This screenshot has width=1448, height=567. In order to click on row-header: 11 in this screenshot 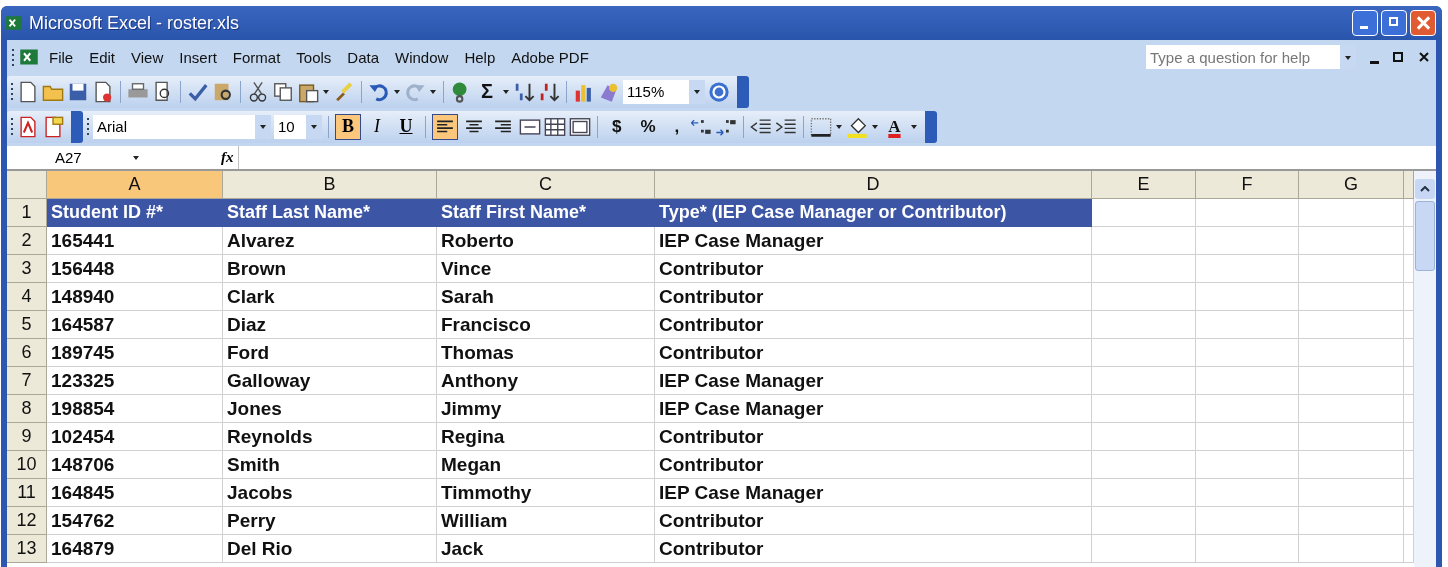, I will do `click(27, 493)`.